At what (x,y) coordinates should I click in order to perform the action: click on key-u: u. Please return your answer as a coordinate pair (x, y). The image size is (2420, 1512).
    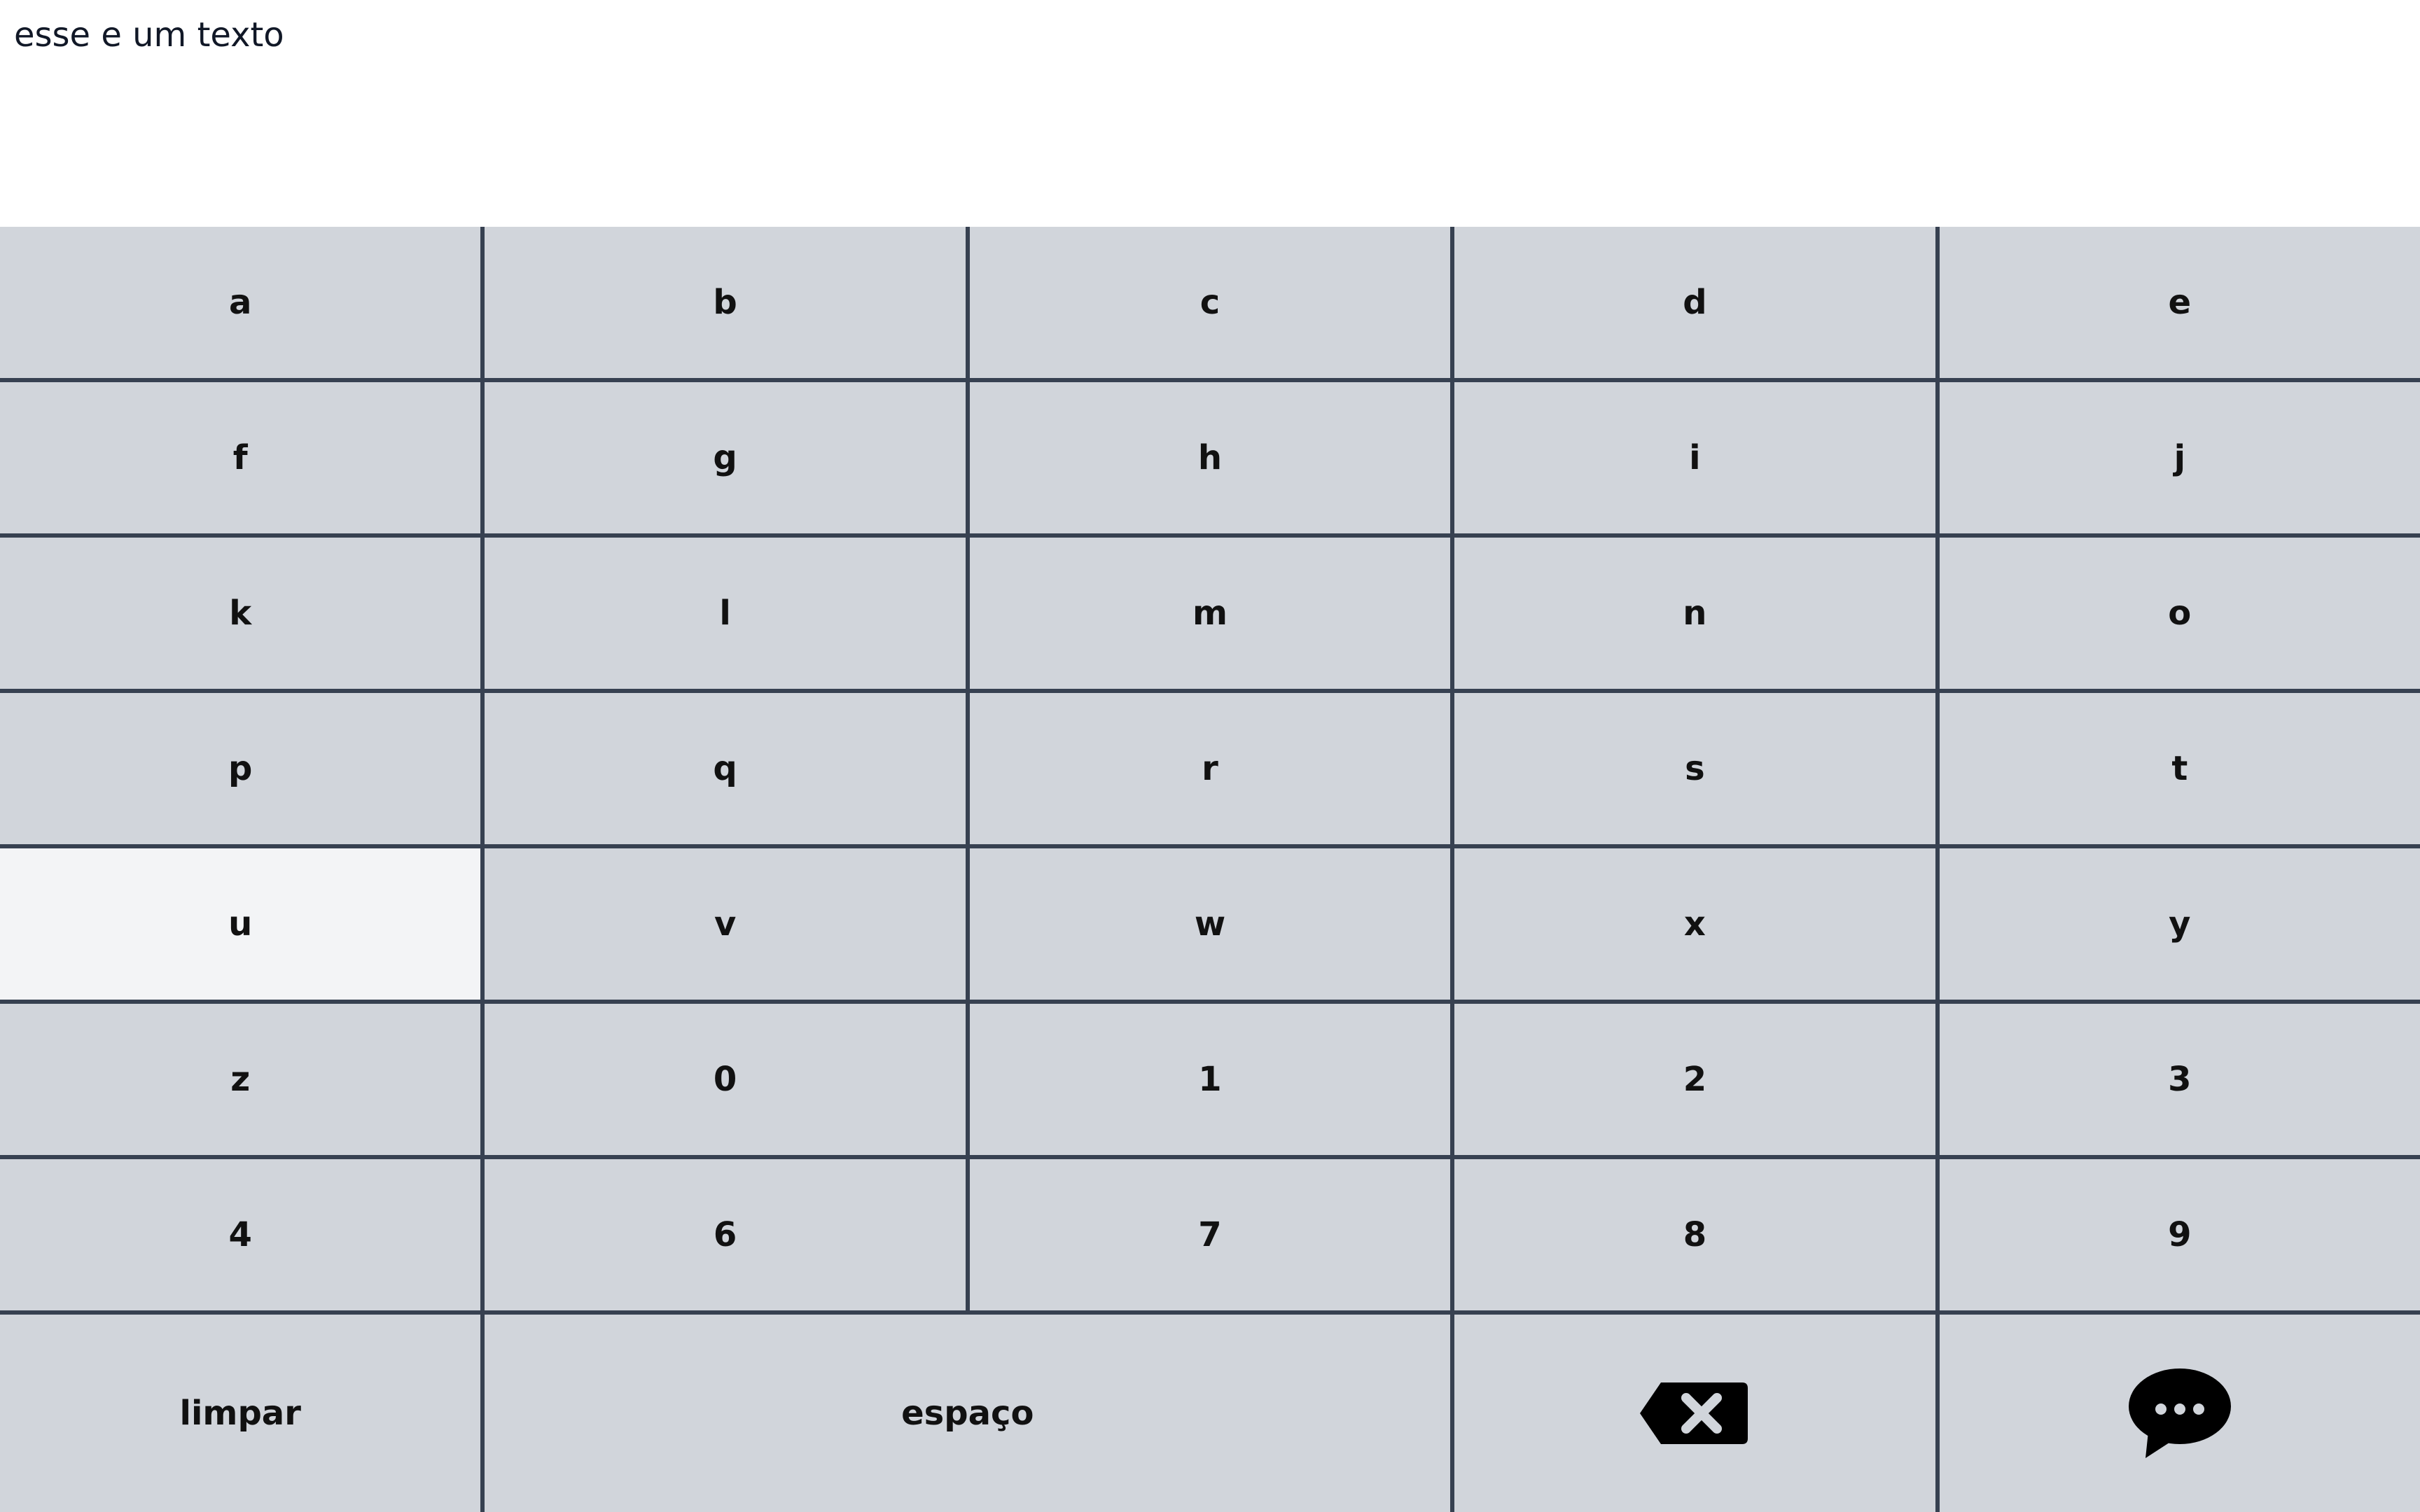
    Looking at the image, I should click on (240, 924).